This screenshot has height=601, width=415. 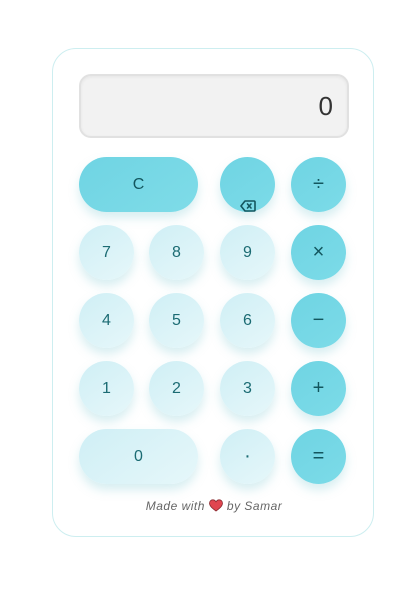 What do you see at coordinates (318, 388) in the screenshot?
I see `plus-button: +` at bounding box center [318, 388].